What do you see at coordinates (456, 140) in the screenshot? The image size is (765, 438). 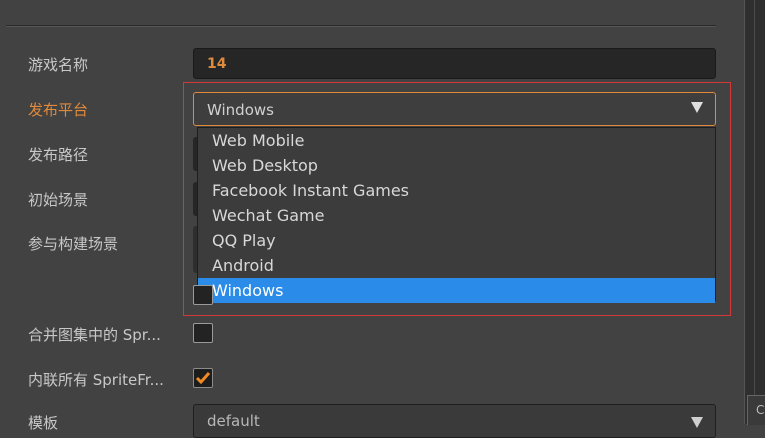 I see `platform-option-web-mobile: Web Mobile` at bounding box center [456, 140].